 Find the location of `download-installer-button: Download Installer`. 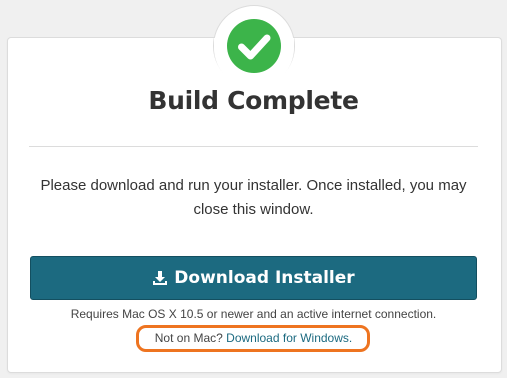

download-installer-button: Download Installer is located at coordinates (253, 278).